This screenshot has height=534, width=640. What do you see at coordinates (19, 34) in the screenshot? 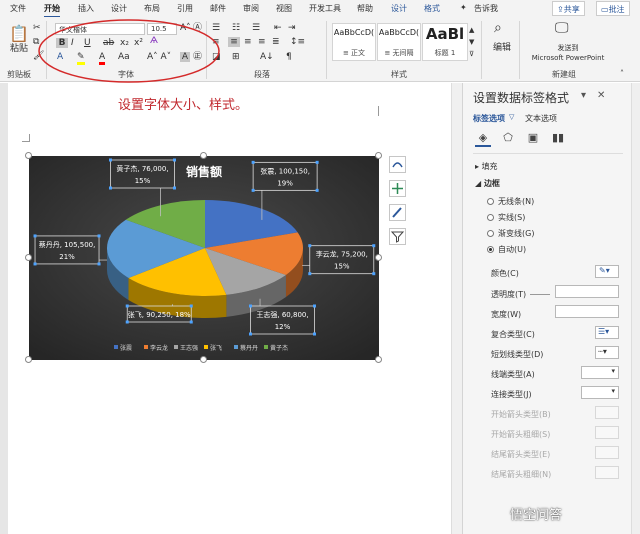
I see `paste-icon: 📋` at bounding box center [19, 34].